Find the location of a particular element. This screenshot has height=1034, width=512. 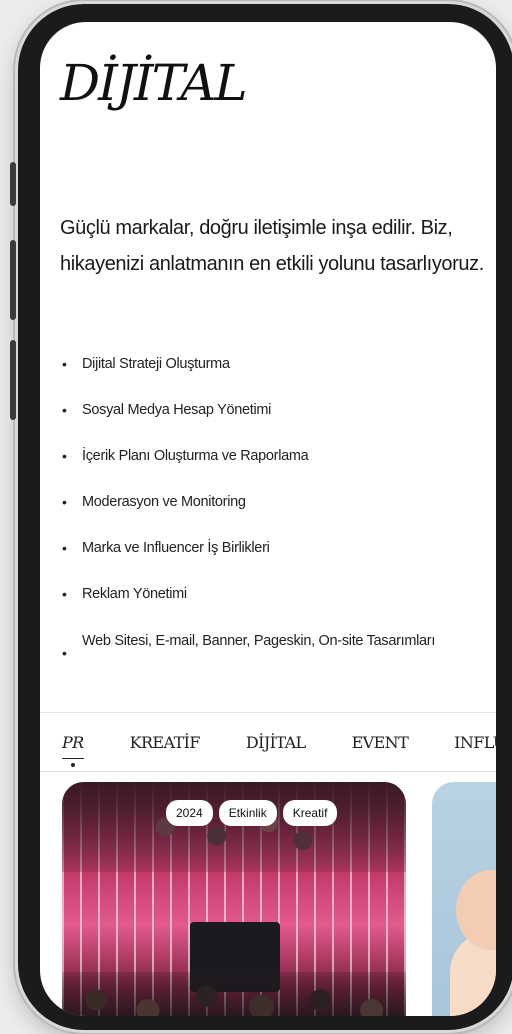

volume-up-button is located at coordinates (13, 280).